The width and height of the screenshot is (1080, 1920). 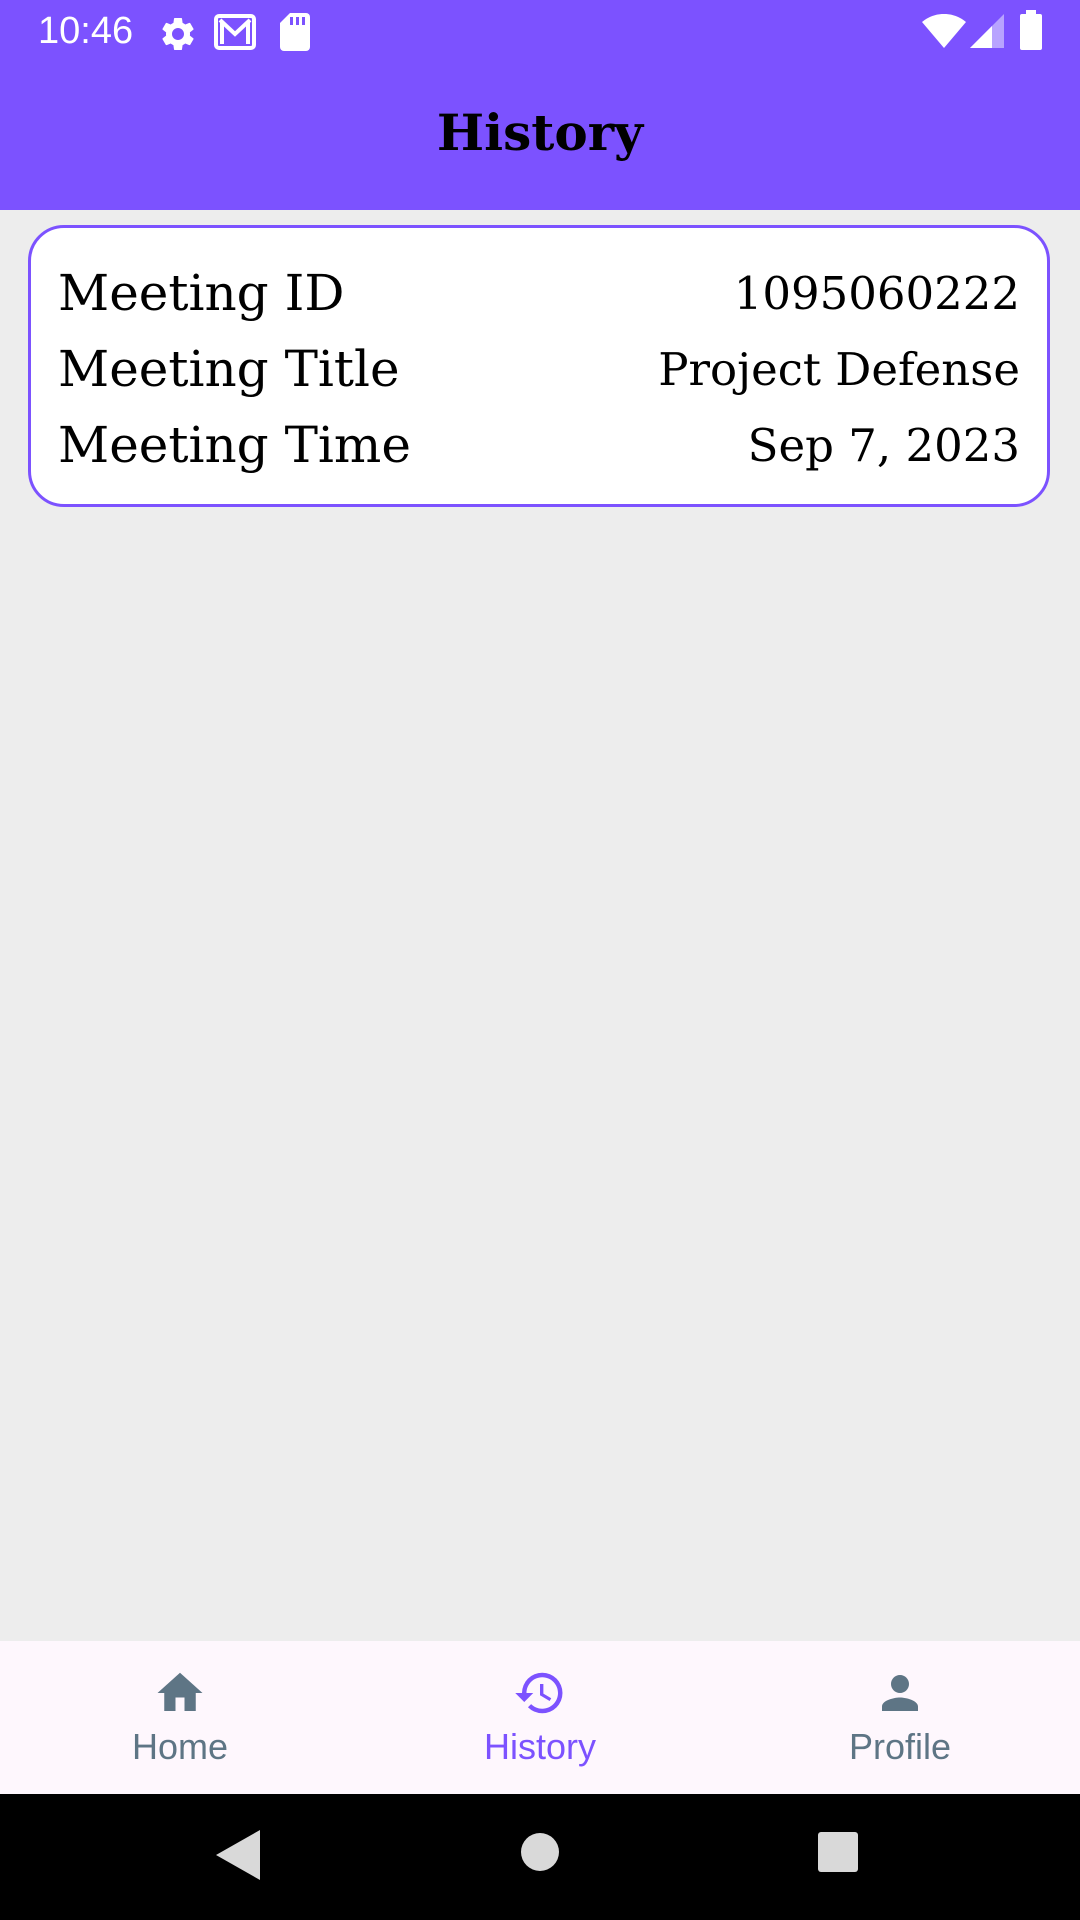 I want to click on gmail-icon, so click(x=235, y=32).